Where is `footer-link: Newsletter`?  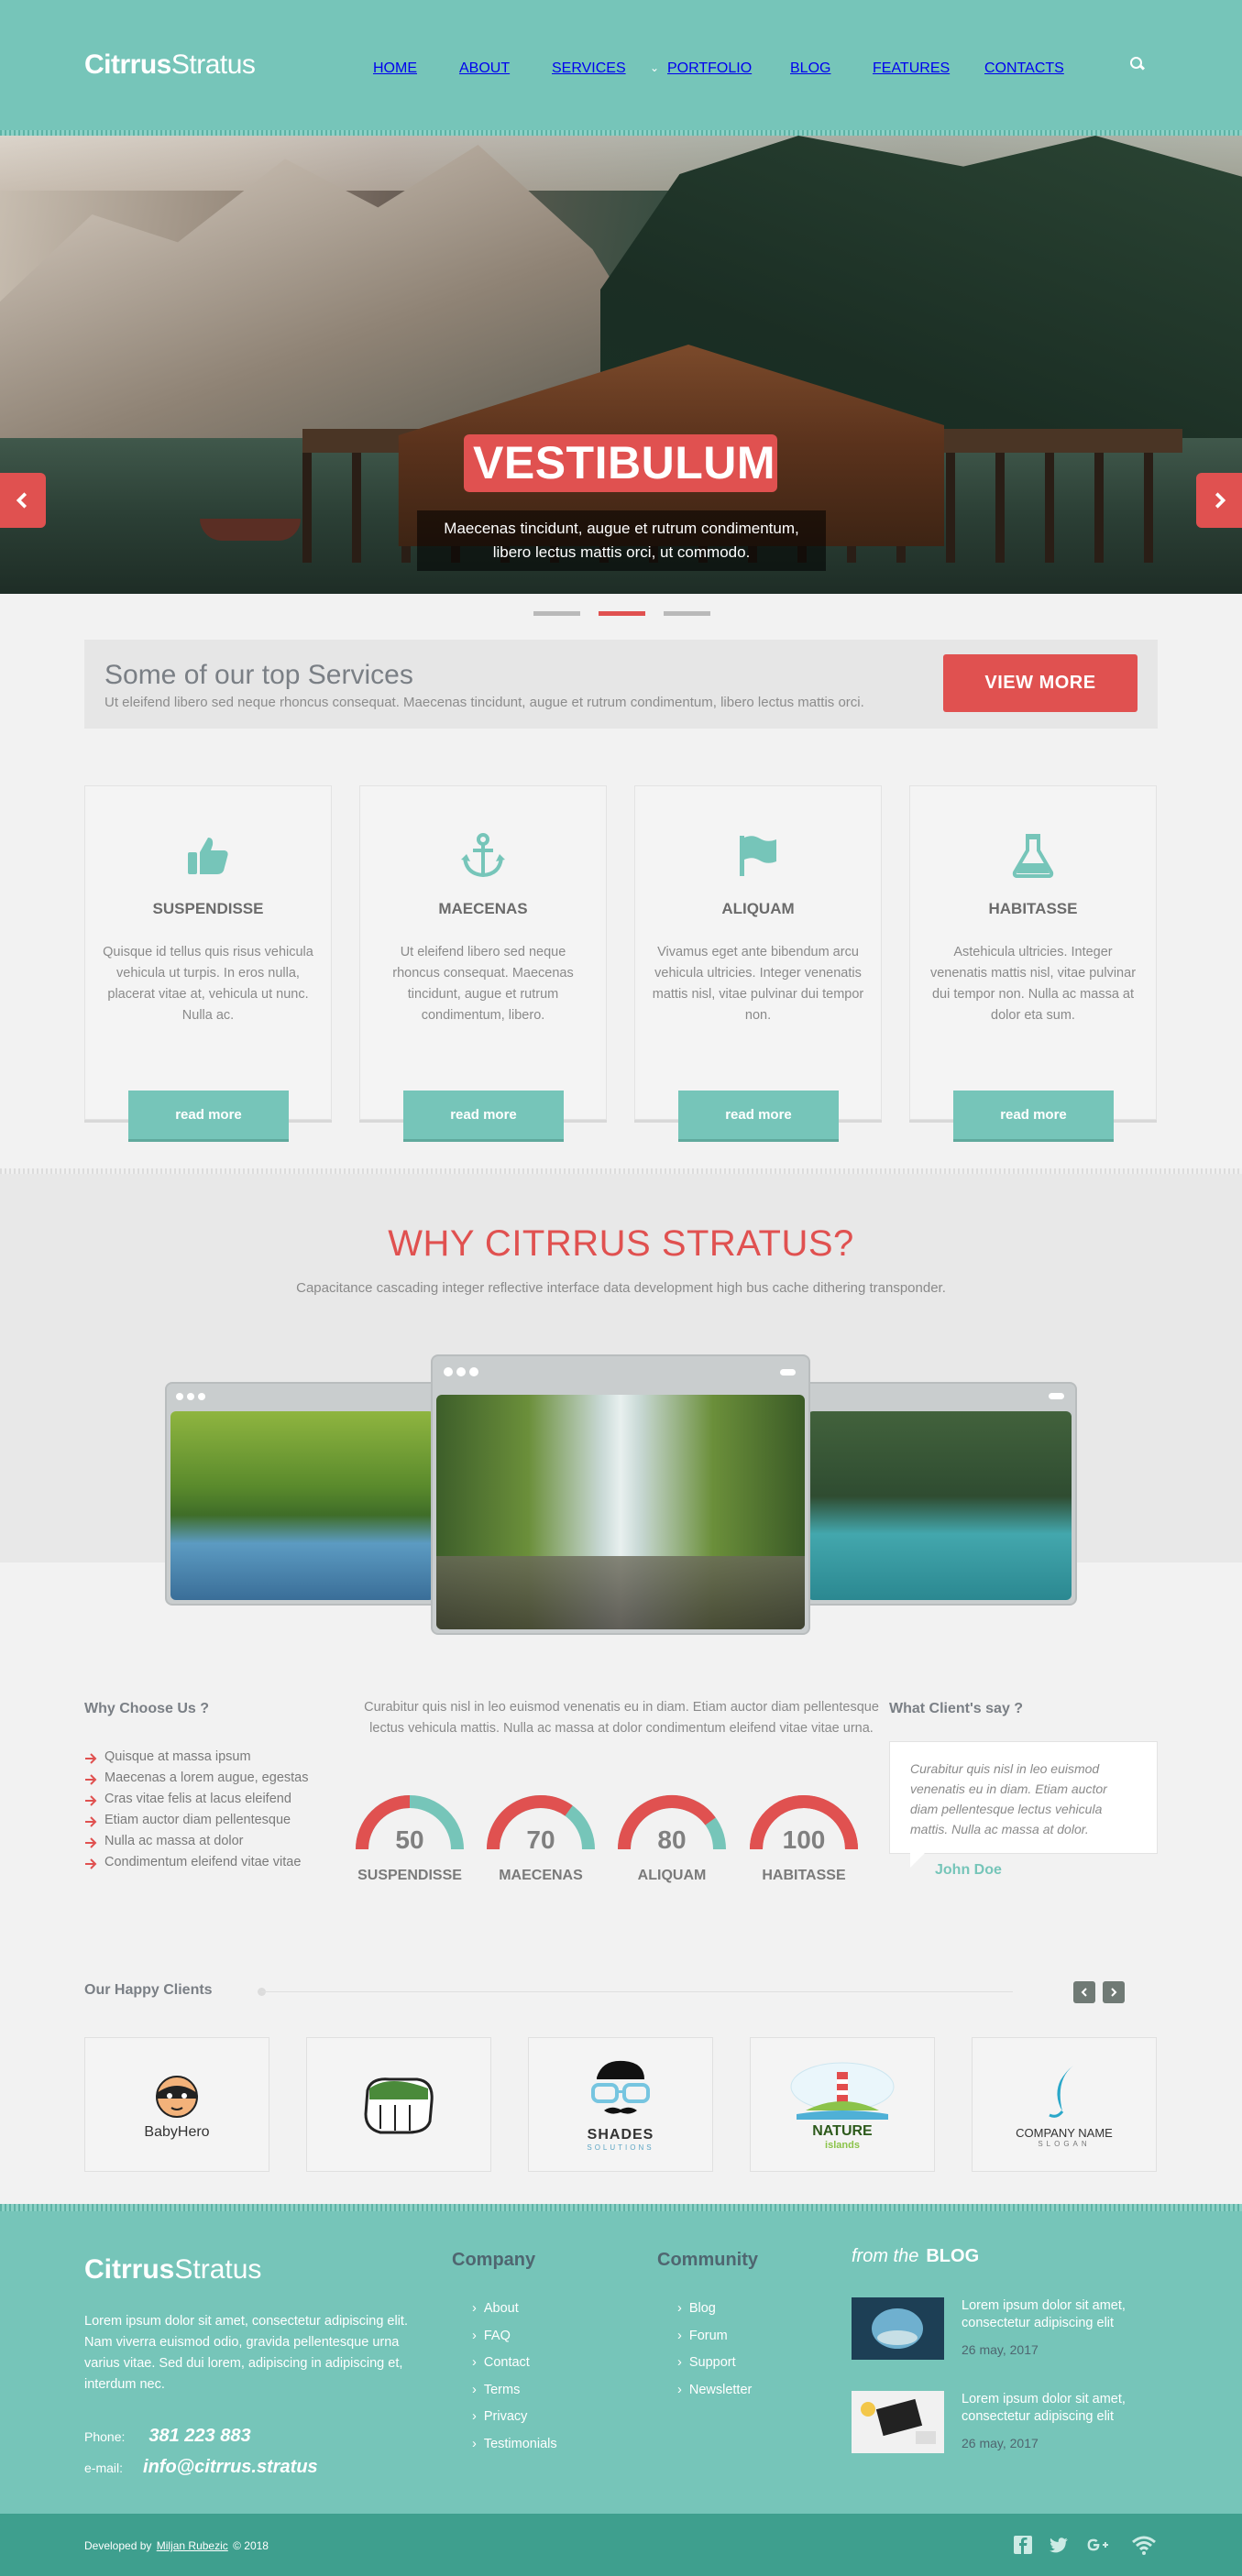 footer-link: Newsletter is located at coordinates (715, 2391).